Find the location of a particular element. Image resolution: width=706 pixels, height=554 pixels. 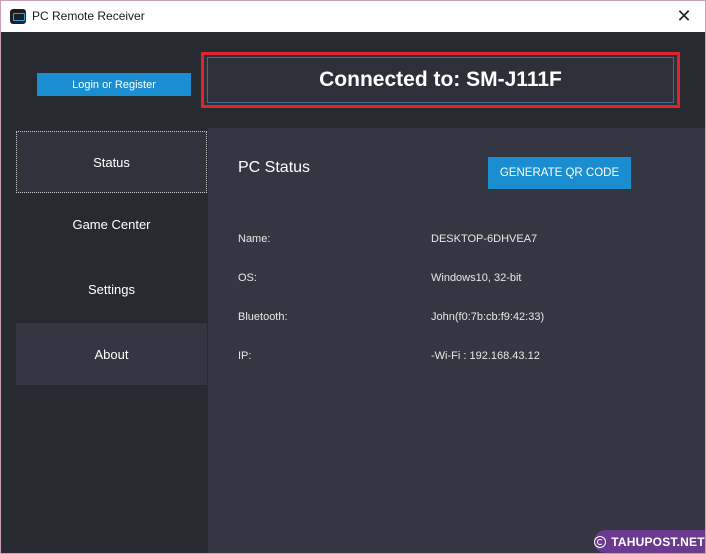

sidebar-item-label: Status is located at coordinates (111, 162).